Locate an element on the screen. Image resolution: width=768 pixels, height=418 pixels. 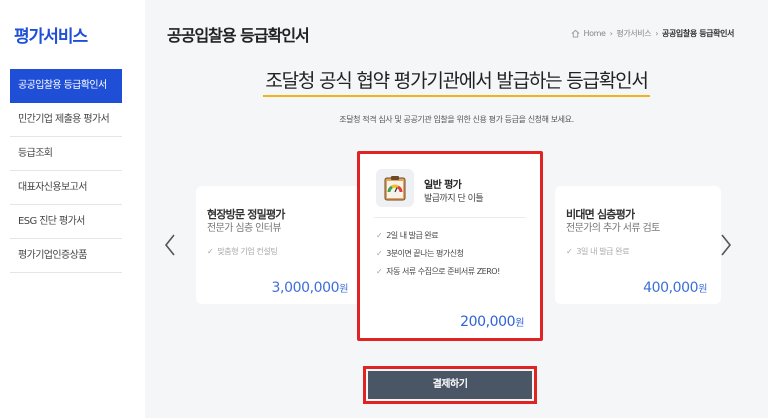
page-title: 공공입찰용 등급확인서 is located at coordinates (238, 35).